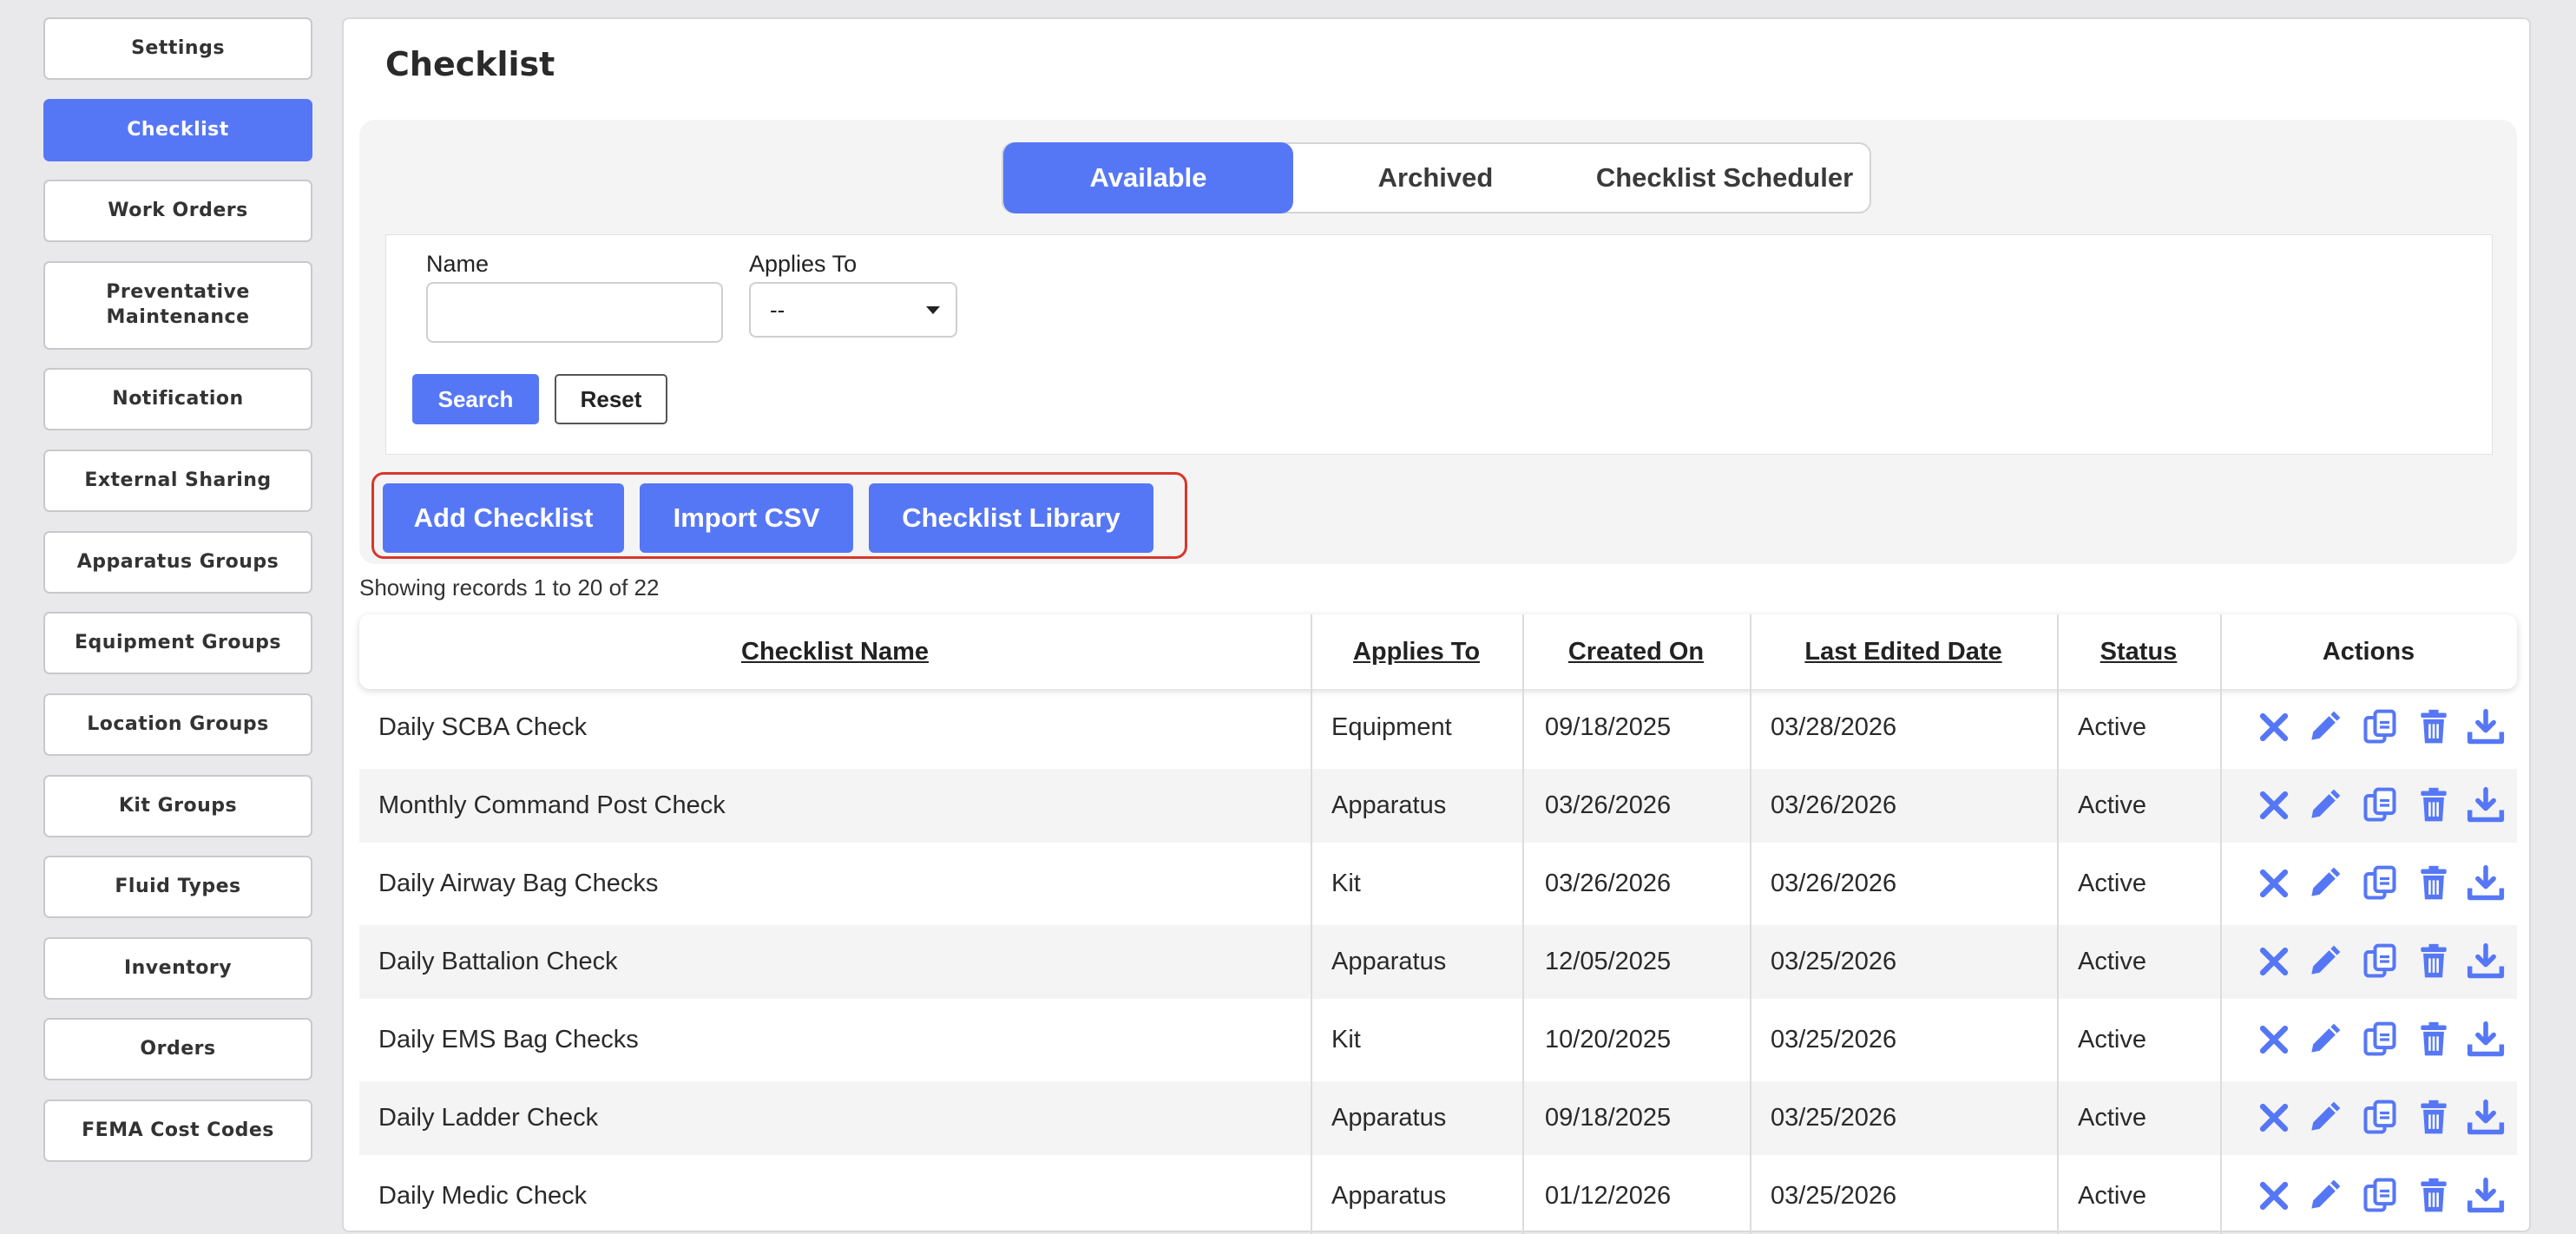 This screenshot has width=2576, height=1234. Describe the element at coordinates (611, 399) in the screenshot. I see `reset-button: Reset` at that location.